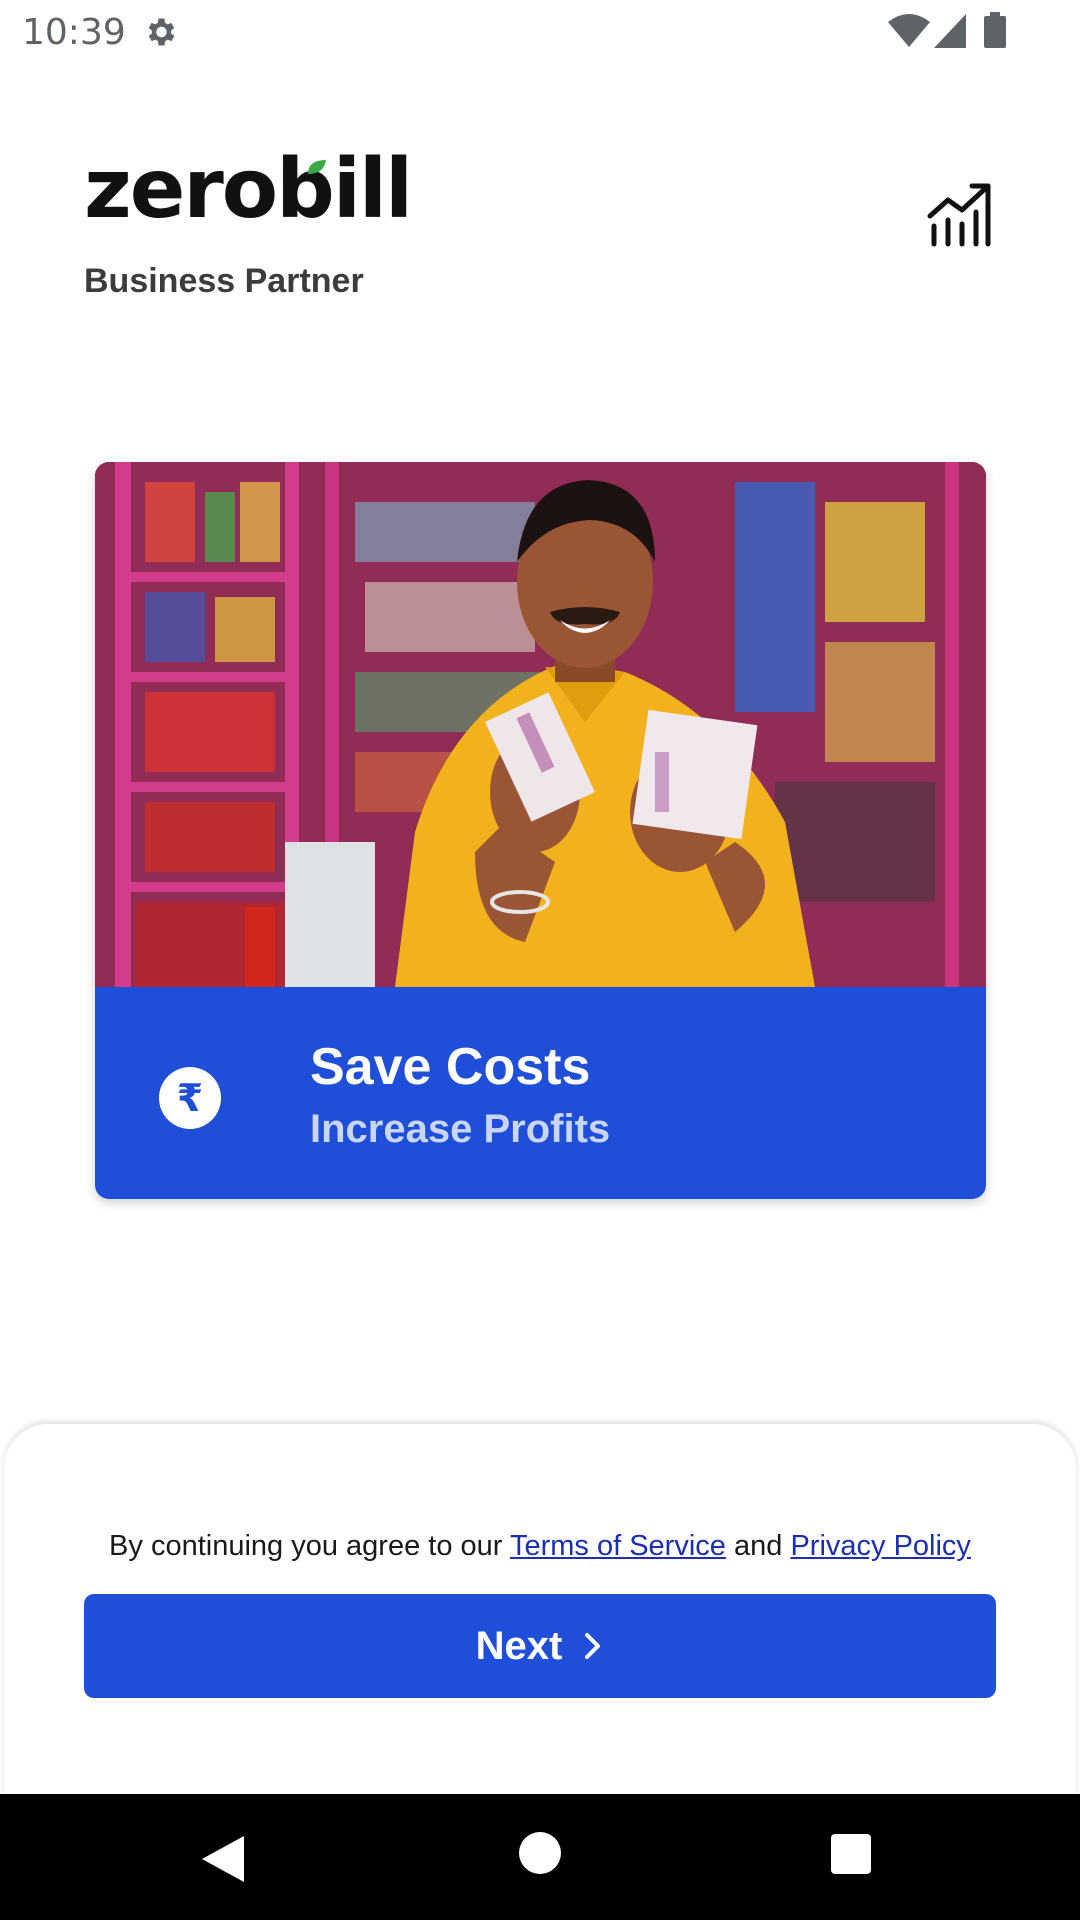 The width and height of the screenshot is (1080, 1920). I want to click on gear-icon, so click(161, 32).